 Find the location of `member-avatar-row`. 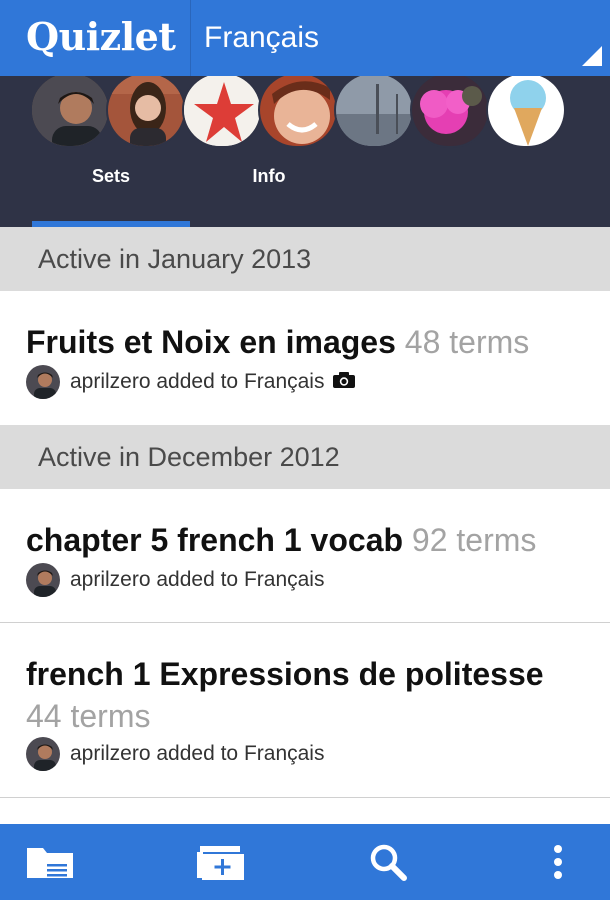

member-avatar-row is located at coordinates (310, 112).